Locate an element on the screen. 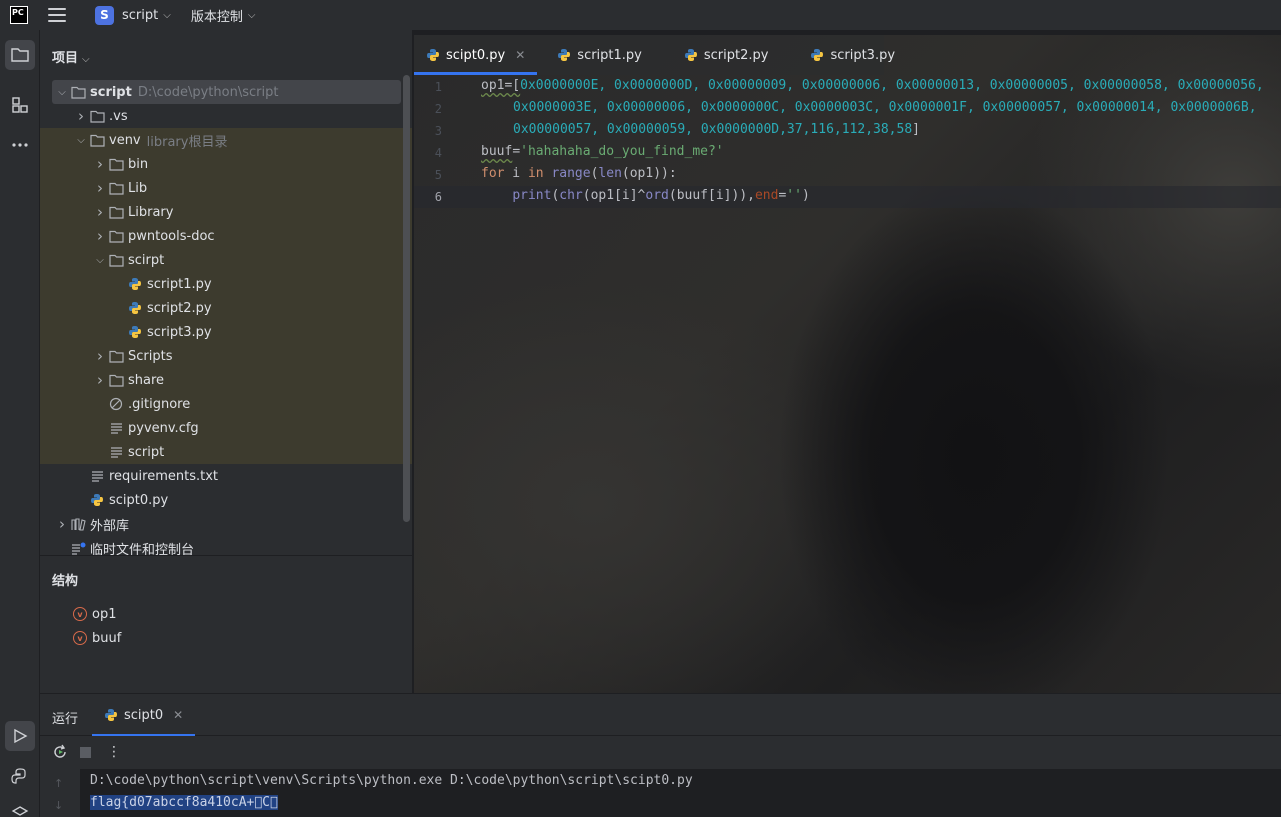  stop-icon is located at coordinates (85, 752).